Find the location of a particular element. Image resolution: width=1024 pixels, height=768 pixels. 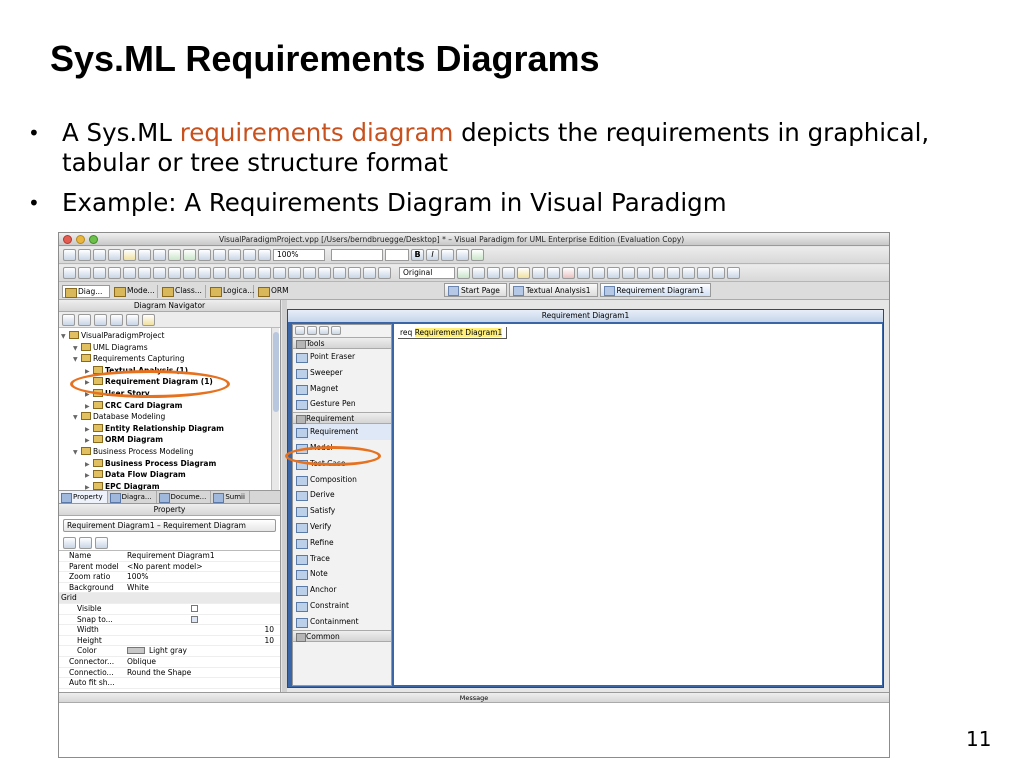

redo-icon is located at coordinates (189, 255).